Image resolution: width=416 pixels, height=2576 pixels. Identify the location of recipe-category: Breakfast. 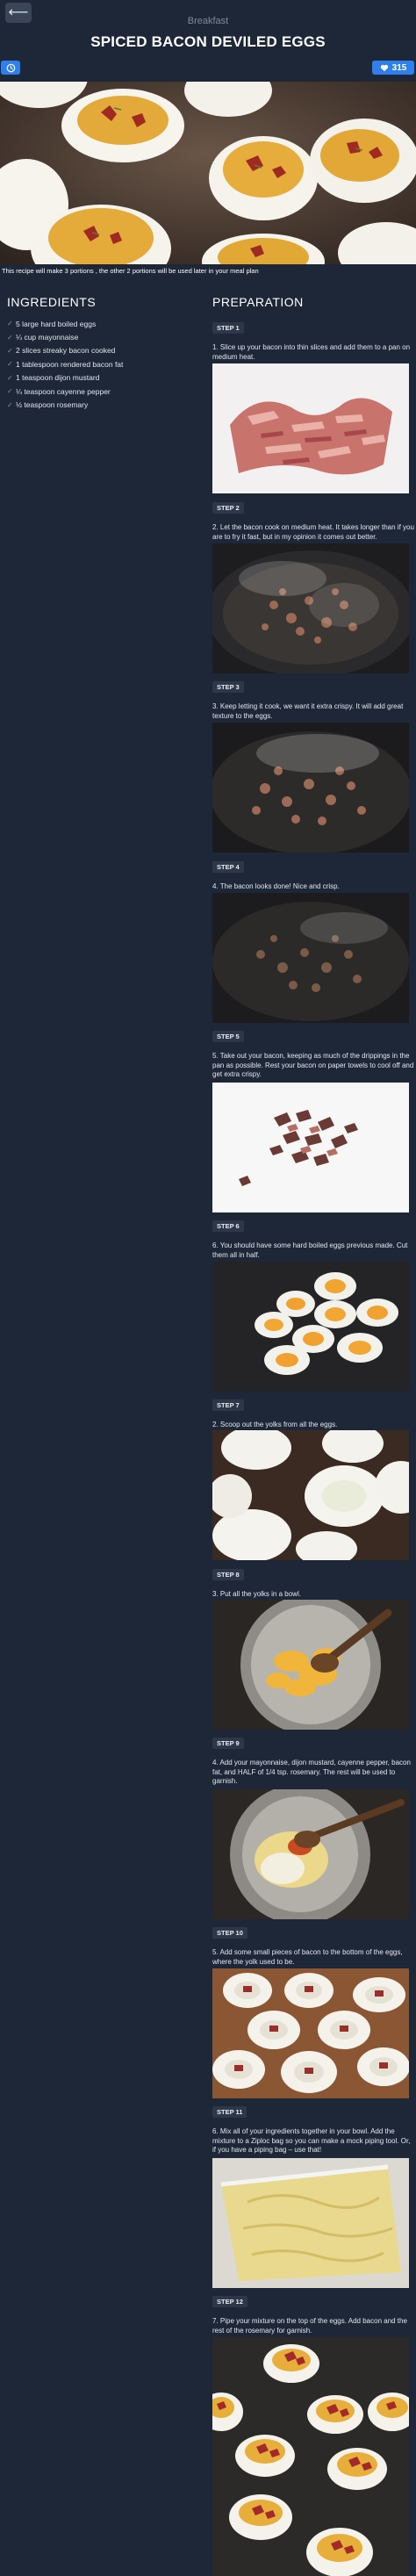
(208, 21).